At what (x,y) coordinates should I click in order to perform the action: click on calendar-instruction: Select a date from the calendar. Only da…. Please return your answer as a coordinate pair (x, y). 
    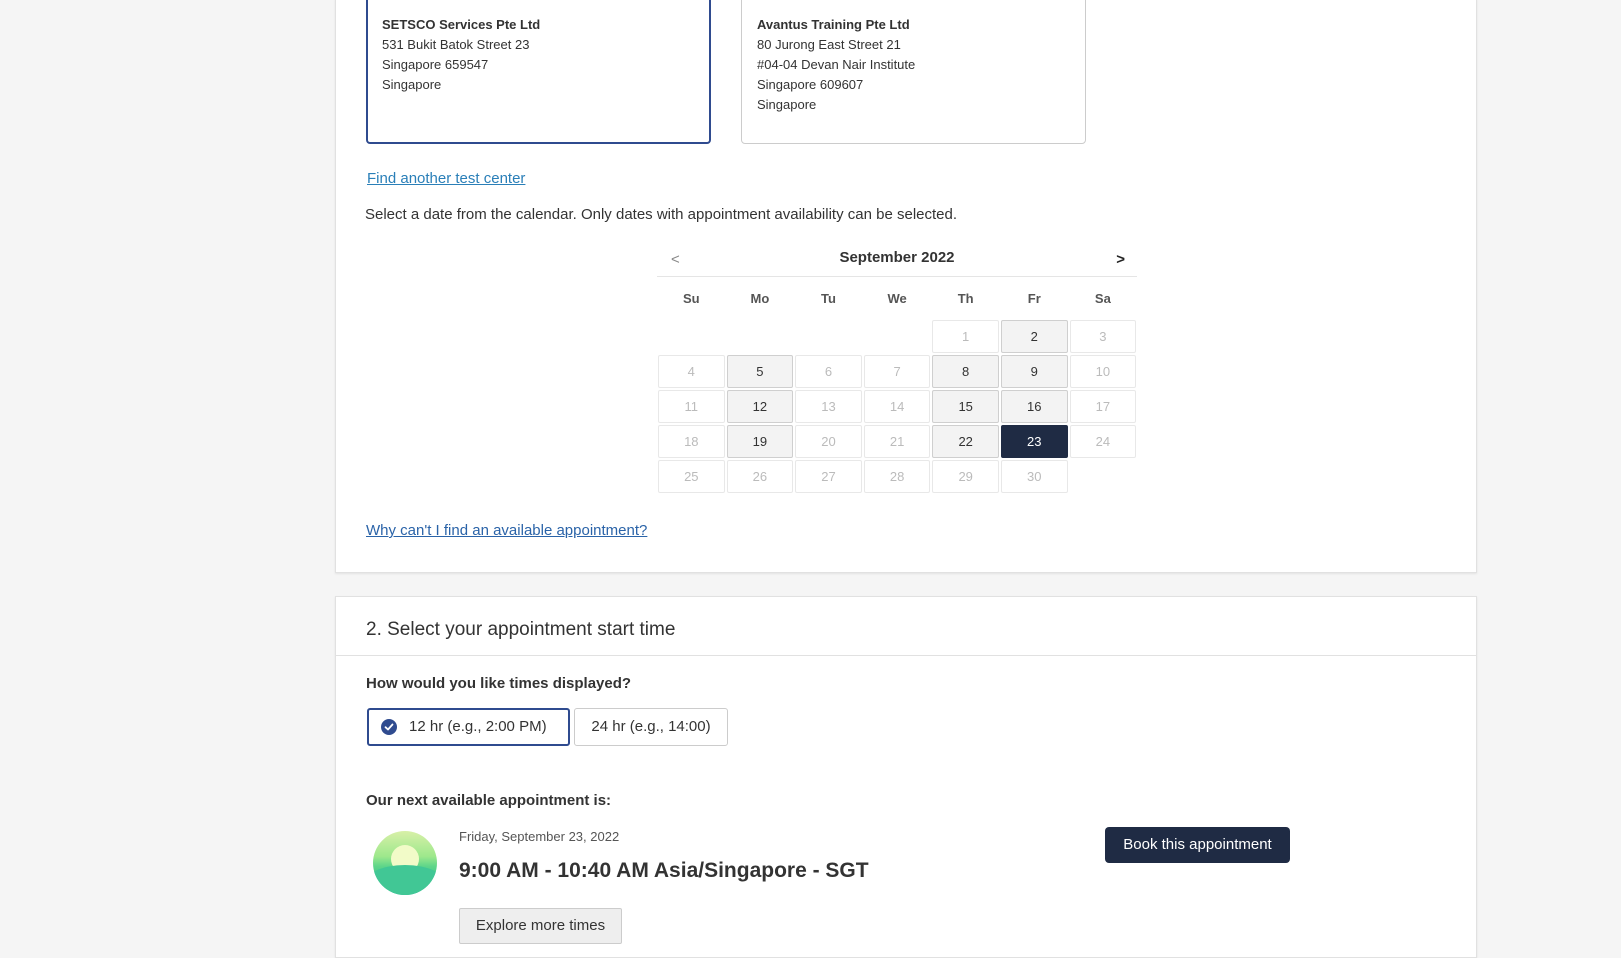
    Looking at the image, I should click on (661, 214).